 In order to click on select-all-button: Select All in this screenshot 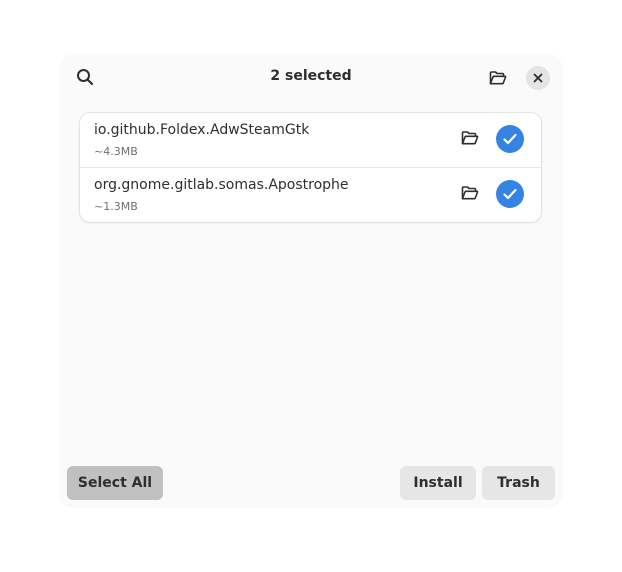, I will do `click(115, 483)`.